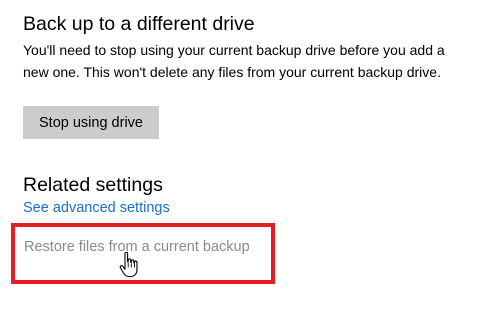 This screenshot has height=316, width=480. I want to click on stop-using-drive-button: Stop using drive, so click(91, 122).